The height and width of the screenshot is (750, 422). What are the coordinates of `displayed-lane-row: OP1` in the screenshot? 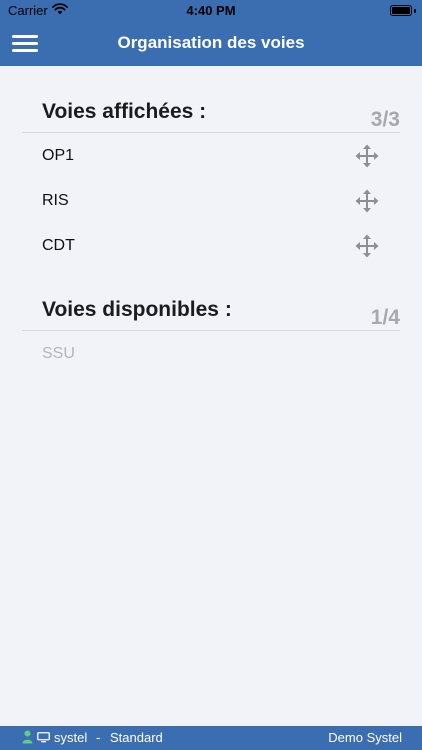 It's located at (211, 156).